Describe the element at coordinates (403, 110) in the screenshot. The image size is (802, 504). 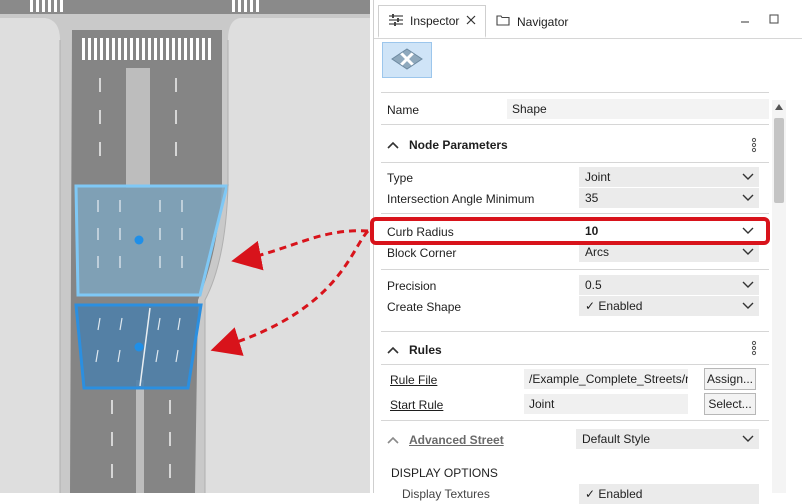
I see `name-label: Name` at that location.